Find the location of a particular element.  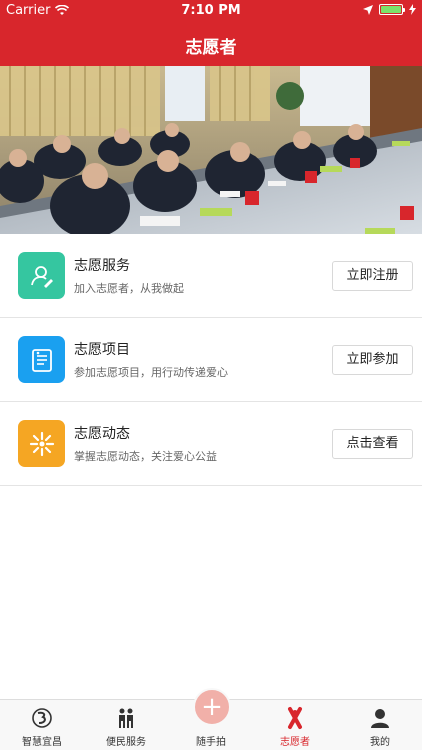

tab-mine: 我的 is located at coordinates (380, 725).